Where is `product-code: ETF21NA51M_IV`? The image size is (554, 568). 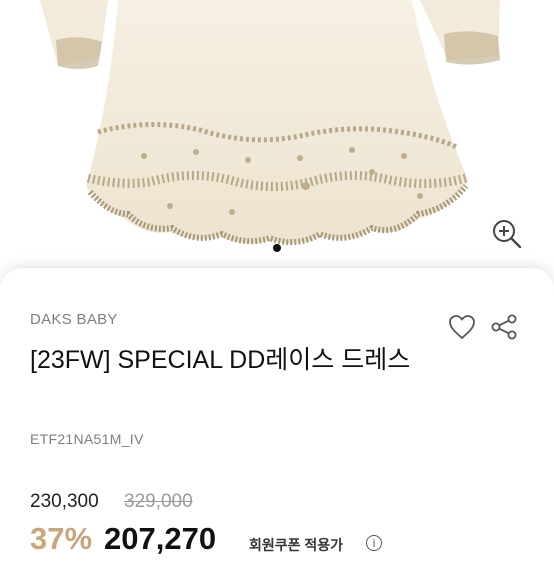
product-code: ETF21NA51M_IV is located at coordinates (87, 439).